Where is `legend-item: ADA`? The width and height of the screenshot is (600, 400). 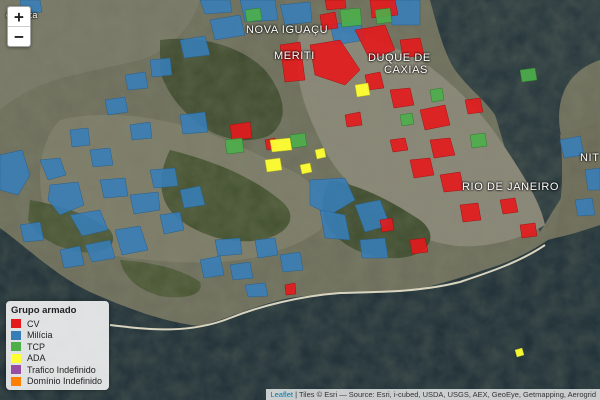 legend-item: ADA is located at coordinates (57, 359).